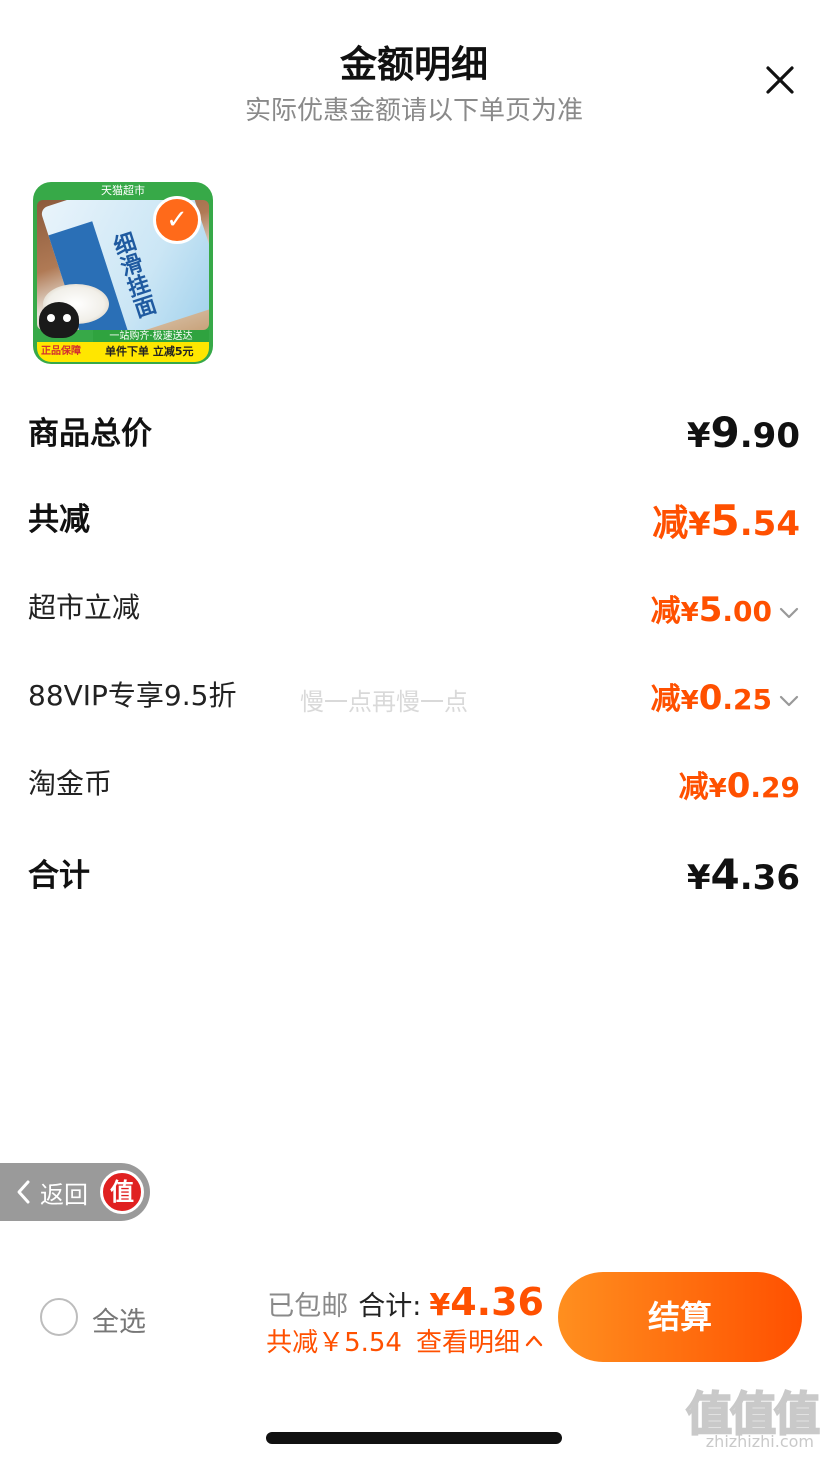 Image resolution: width=828 pixels, height=1460 pixels. I want to click on subtotal-value: ¥9.90, so click(743, 432).